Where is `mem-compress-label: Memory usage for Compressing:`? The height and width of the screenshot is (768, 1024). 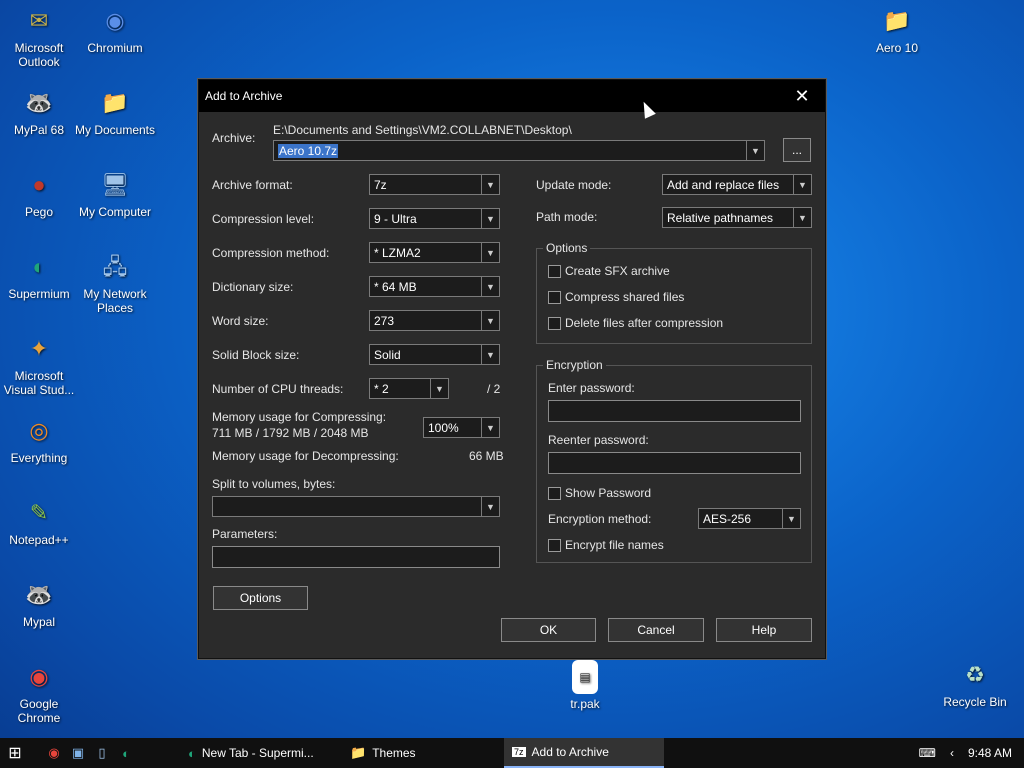
mem-compress-label: Memory usage for Compressing: is located at coordinates (299, 417).